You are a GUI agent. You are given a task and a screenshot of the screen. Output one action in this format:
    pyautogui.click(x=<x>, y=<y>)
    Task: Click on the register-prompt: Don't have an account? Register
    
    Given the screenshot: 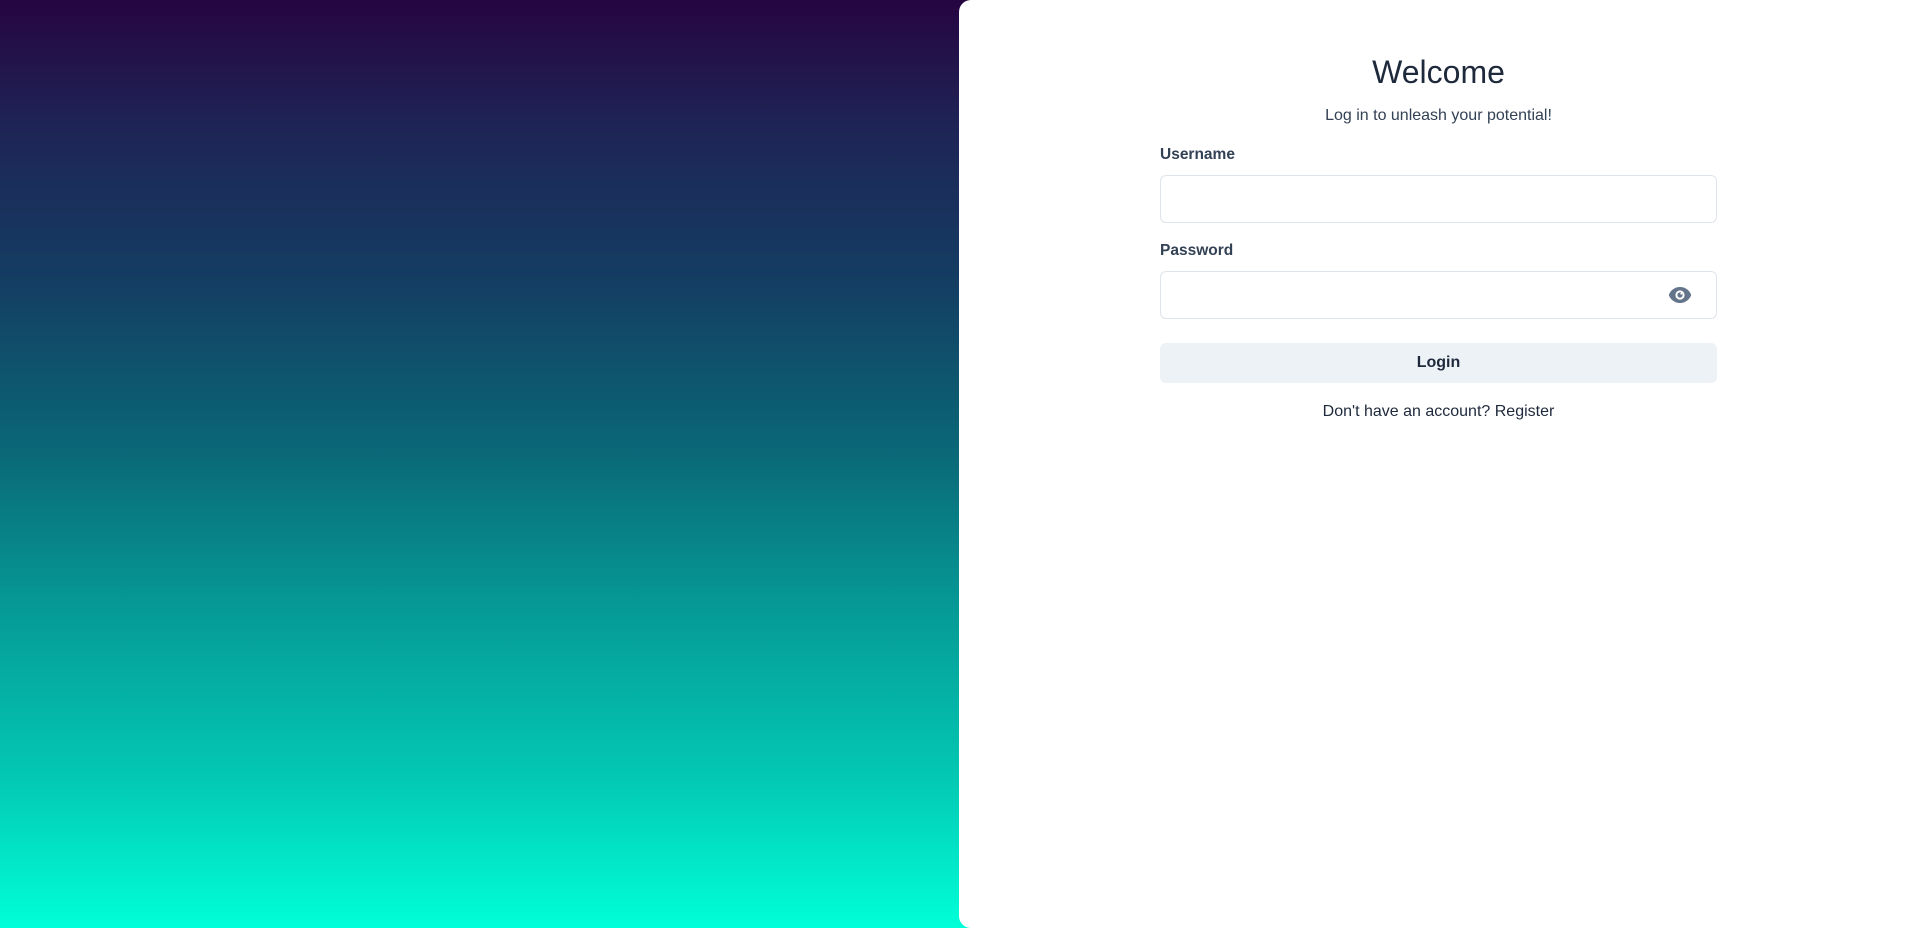 What is the action you would take?
    pyautogui.click(x=1438, y=412)
    